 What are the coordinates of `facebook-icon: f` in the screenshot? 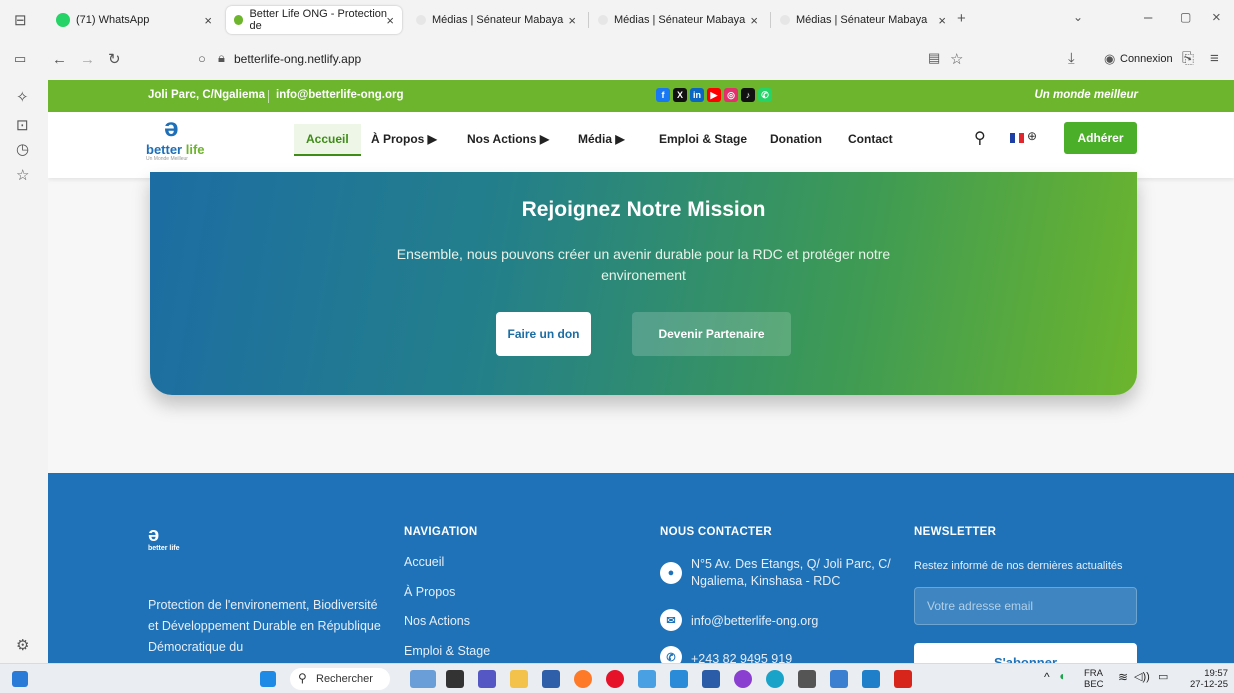 It's located at (663, 95).